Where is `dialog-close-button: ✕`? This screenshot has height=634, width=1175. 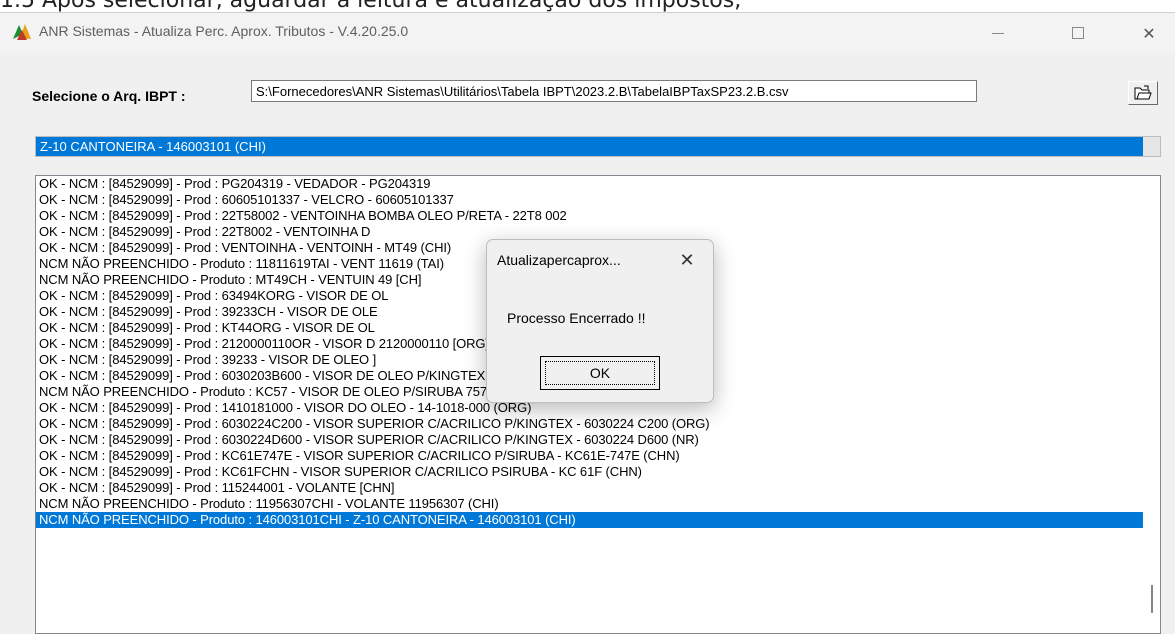
dialog-close-button: ✕ is located at coordinates (687, 260).